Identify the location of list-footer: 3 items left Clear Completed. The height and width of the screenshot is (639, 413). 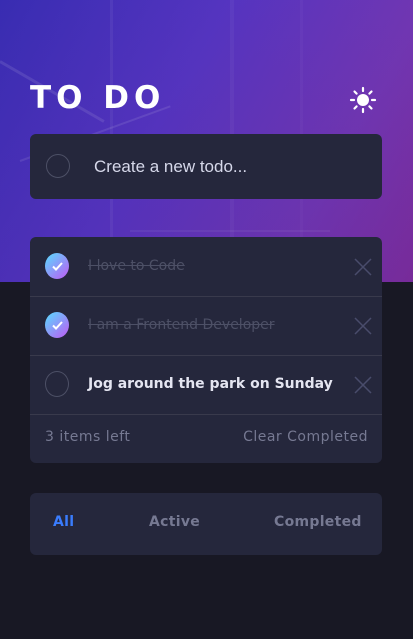
(206, 439).